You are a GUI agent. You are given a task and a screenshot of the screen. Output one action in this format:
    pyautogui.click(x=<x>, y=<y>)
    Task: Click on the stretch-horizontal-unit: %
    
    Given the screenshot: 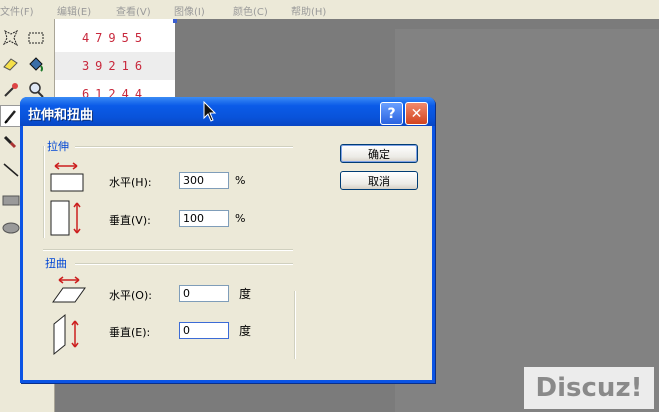 What is the action you would take?
    pyautogui.click(x=240, y=180)
    